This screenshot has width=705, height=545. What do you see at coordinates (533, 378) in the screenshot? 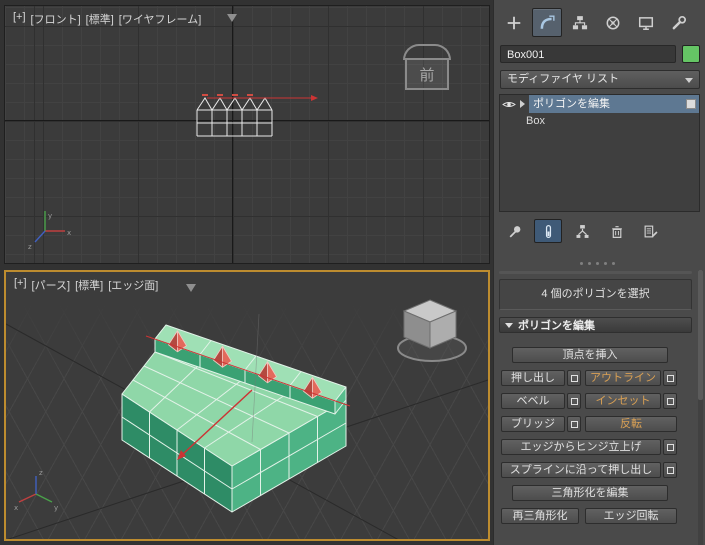
I see `extrude-button: 押し出し` at bounding box center [533, 378].